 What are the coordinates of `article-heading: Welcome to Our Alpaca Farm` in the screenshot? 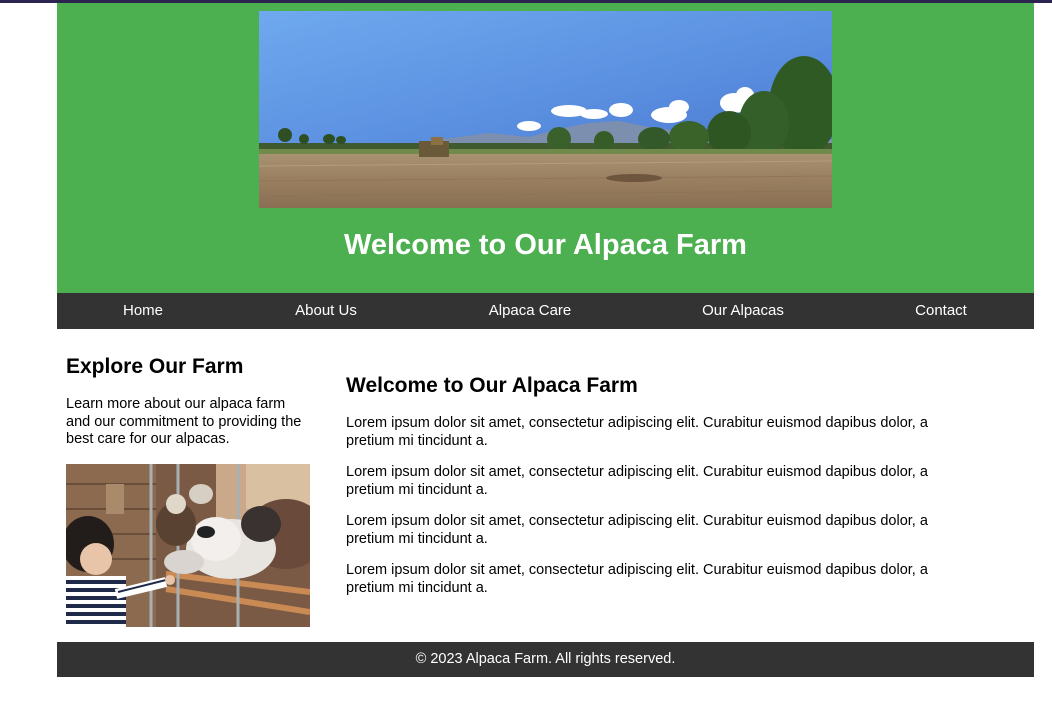 It's located at (492, 385).